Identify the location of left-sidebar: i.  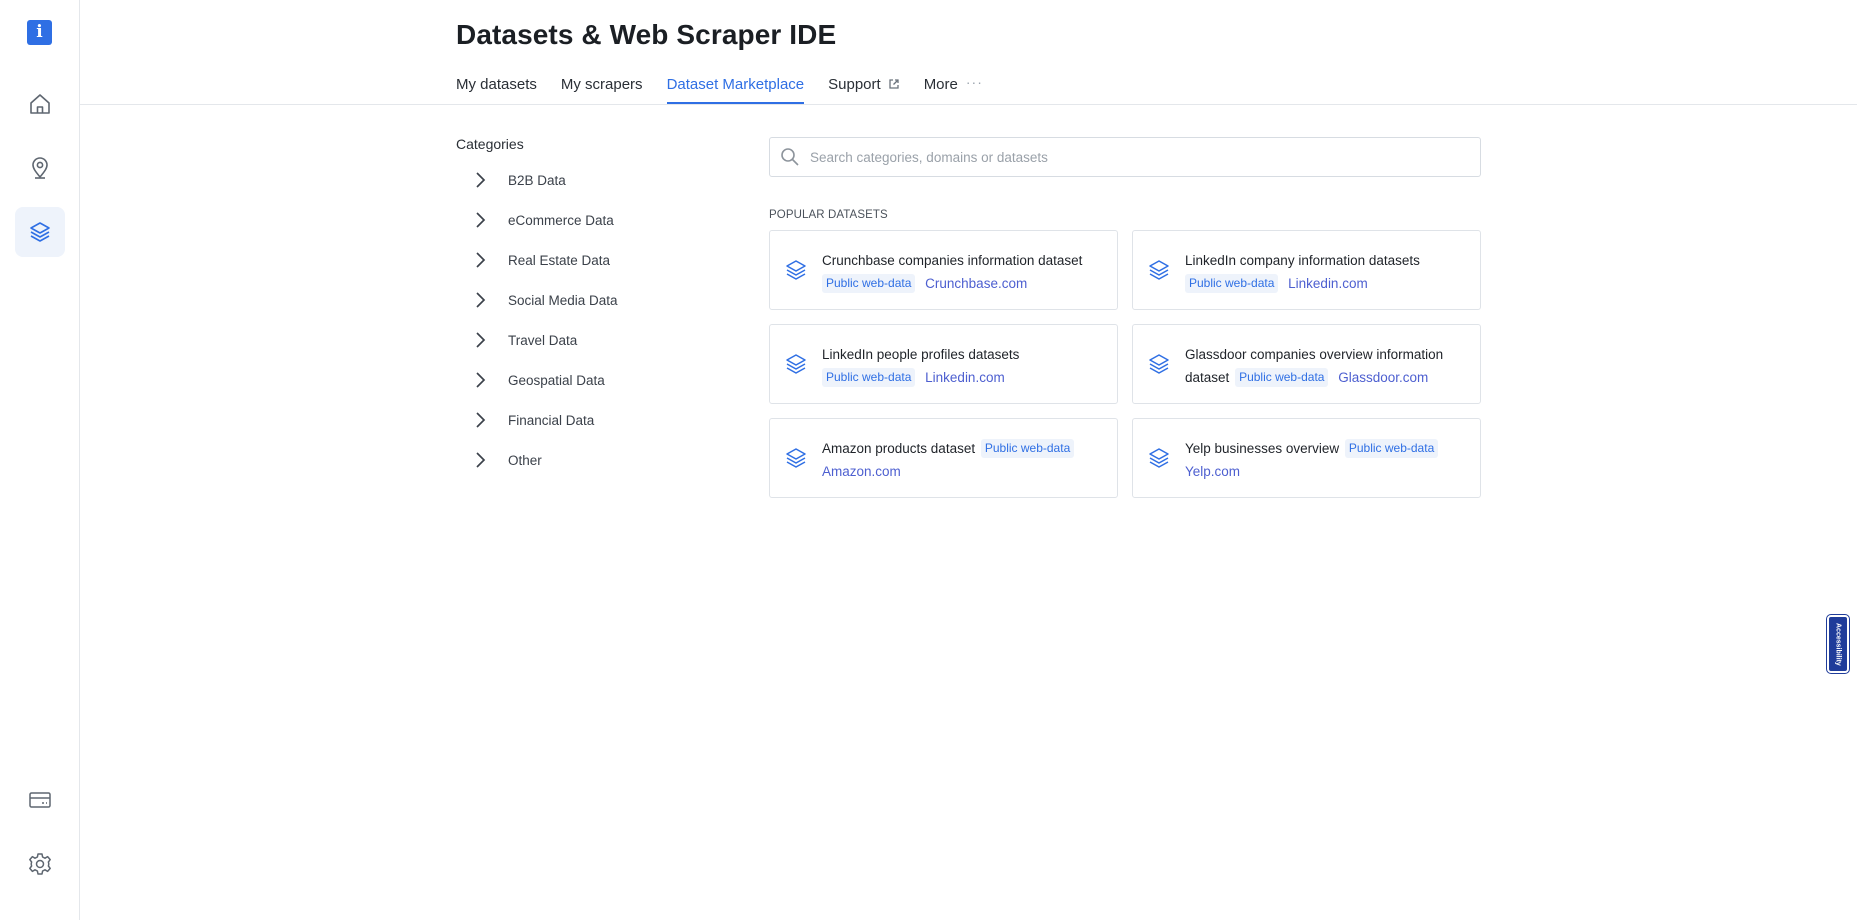
(40, 460).